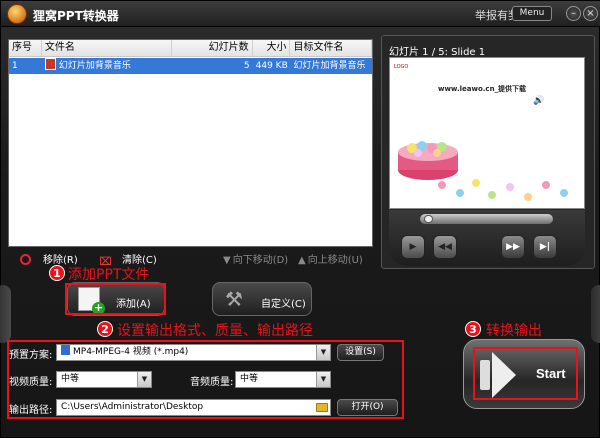 The height and width of the screenshot is (438, 600). What do you see at coordinates (532, 13) in the screenshot?
I see `menu-button: Menu` at bounding box center [532, 13].